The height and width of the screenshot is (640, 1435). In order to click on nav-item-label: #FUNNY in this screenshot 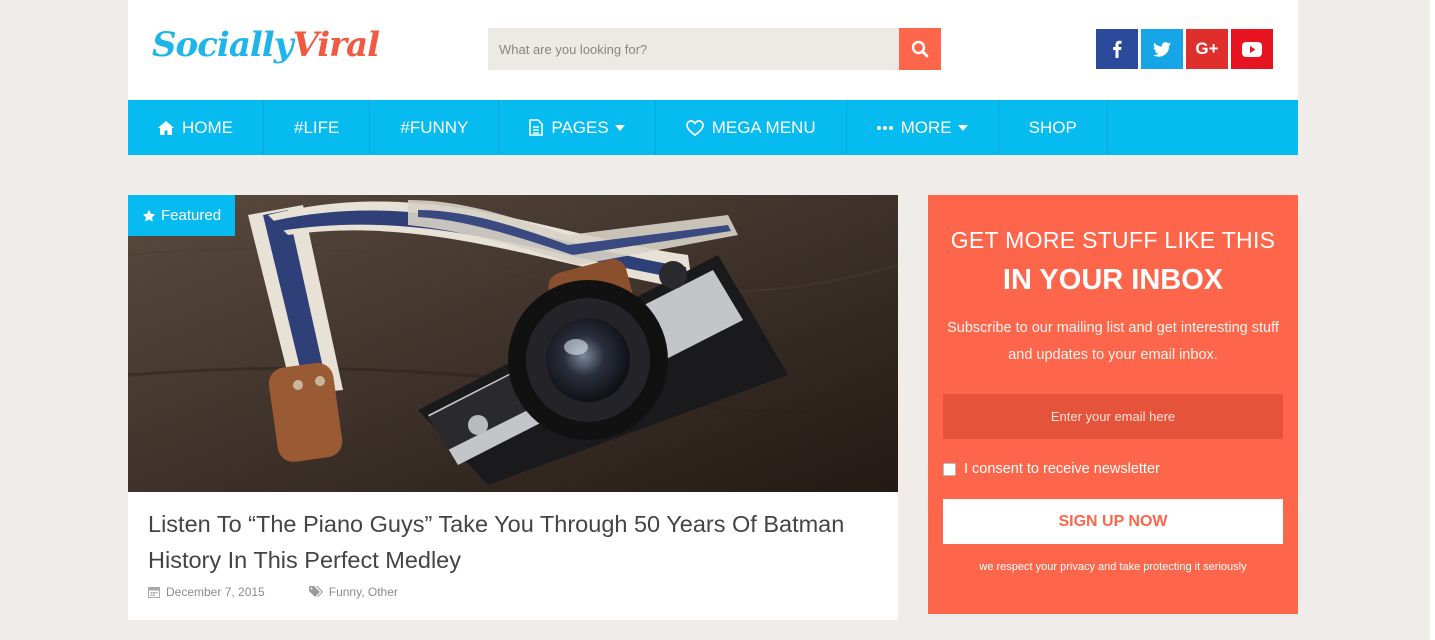, I will do `click(434, 127)`.